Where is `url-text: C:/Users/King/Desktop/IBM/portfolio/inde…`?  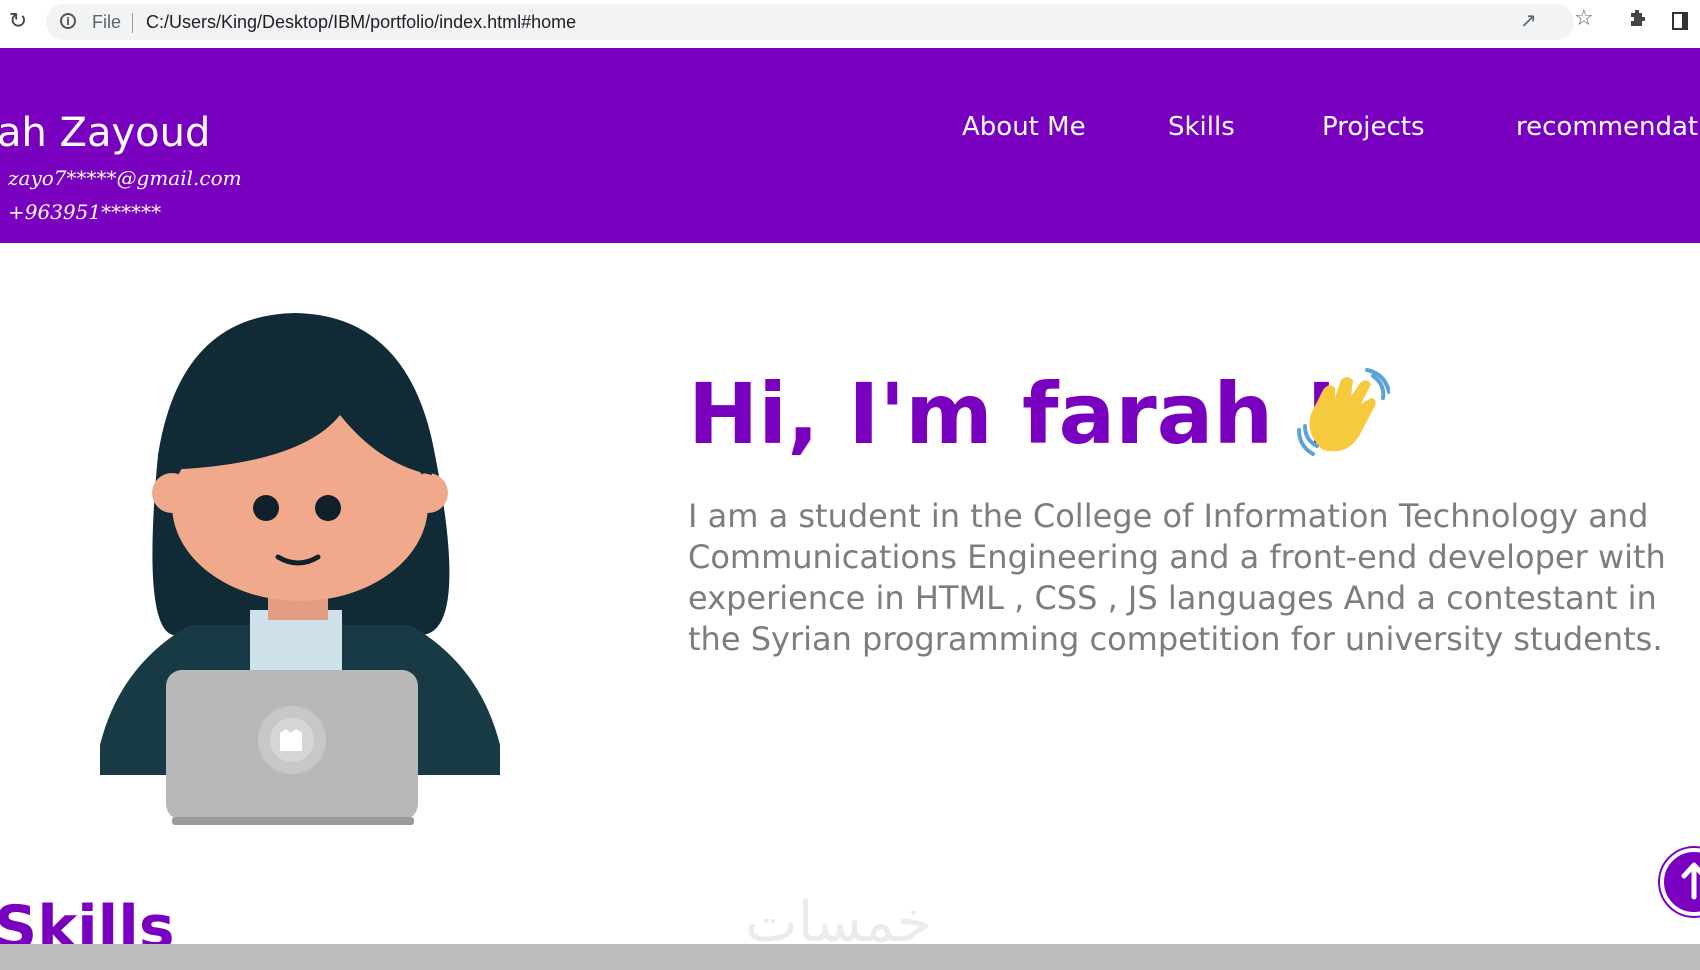 url-text: C:/Users/King/Desktop/IBM/portfolio/inde… is located at coordinates (361, 22).